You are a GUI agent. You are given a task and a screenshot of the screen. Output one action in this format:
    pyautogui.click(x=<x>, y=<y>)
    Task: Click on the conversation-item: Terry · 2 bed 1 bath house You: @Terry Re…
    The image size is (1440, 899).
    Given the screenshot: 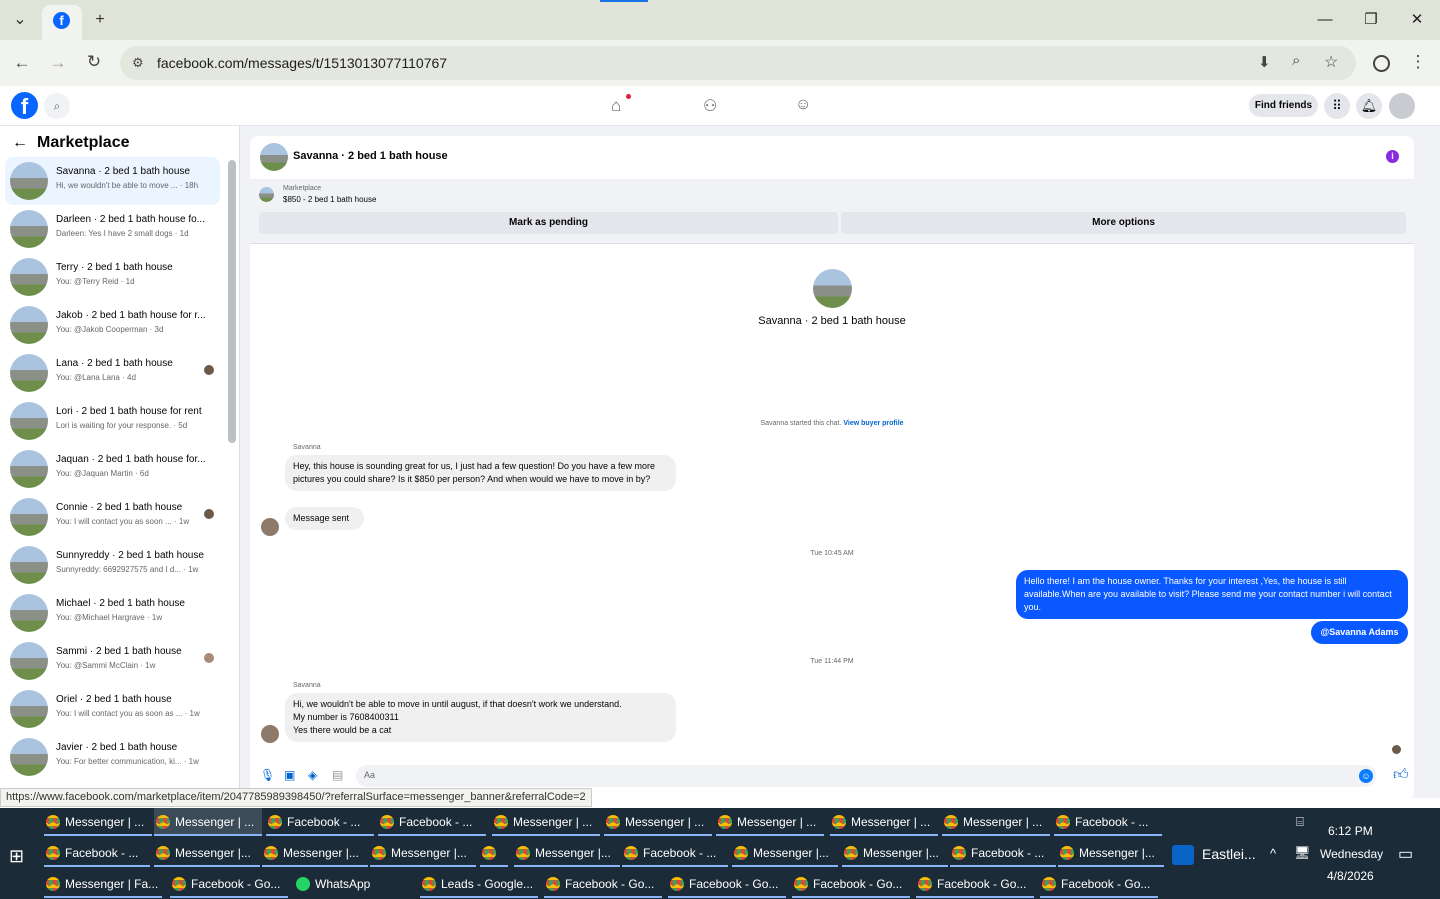 What is the action you would take?
    pyautogui.click(x=112, y=277)
    